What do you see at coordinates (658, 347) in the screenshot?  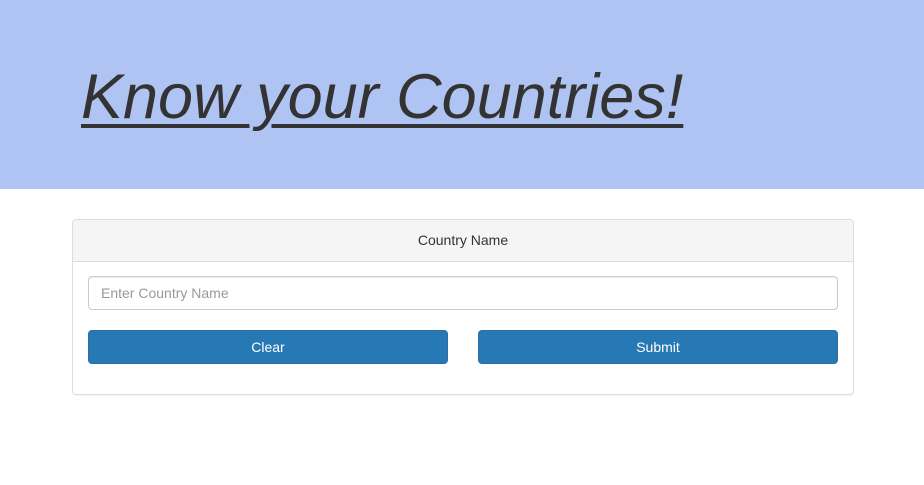 I see `submit-button: Submit` at bounding box center [658, 347].